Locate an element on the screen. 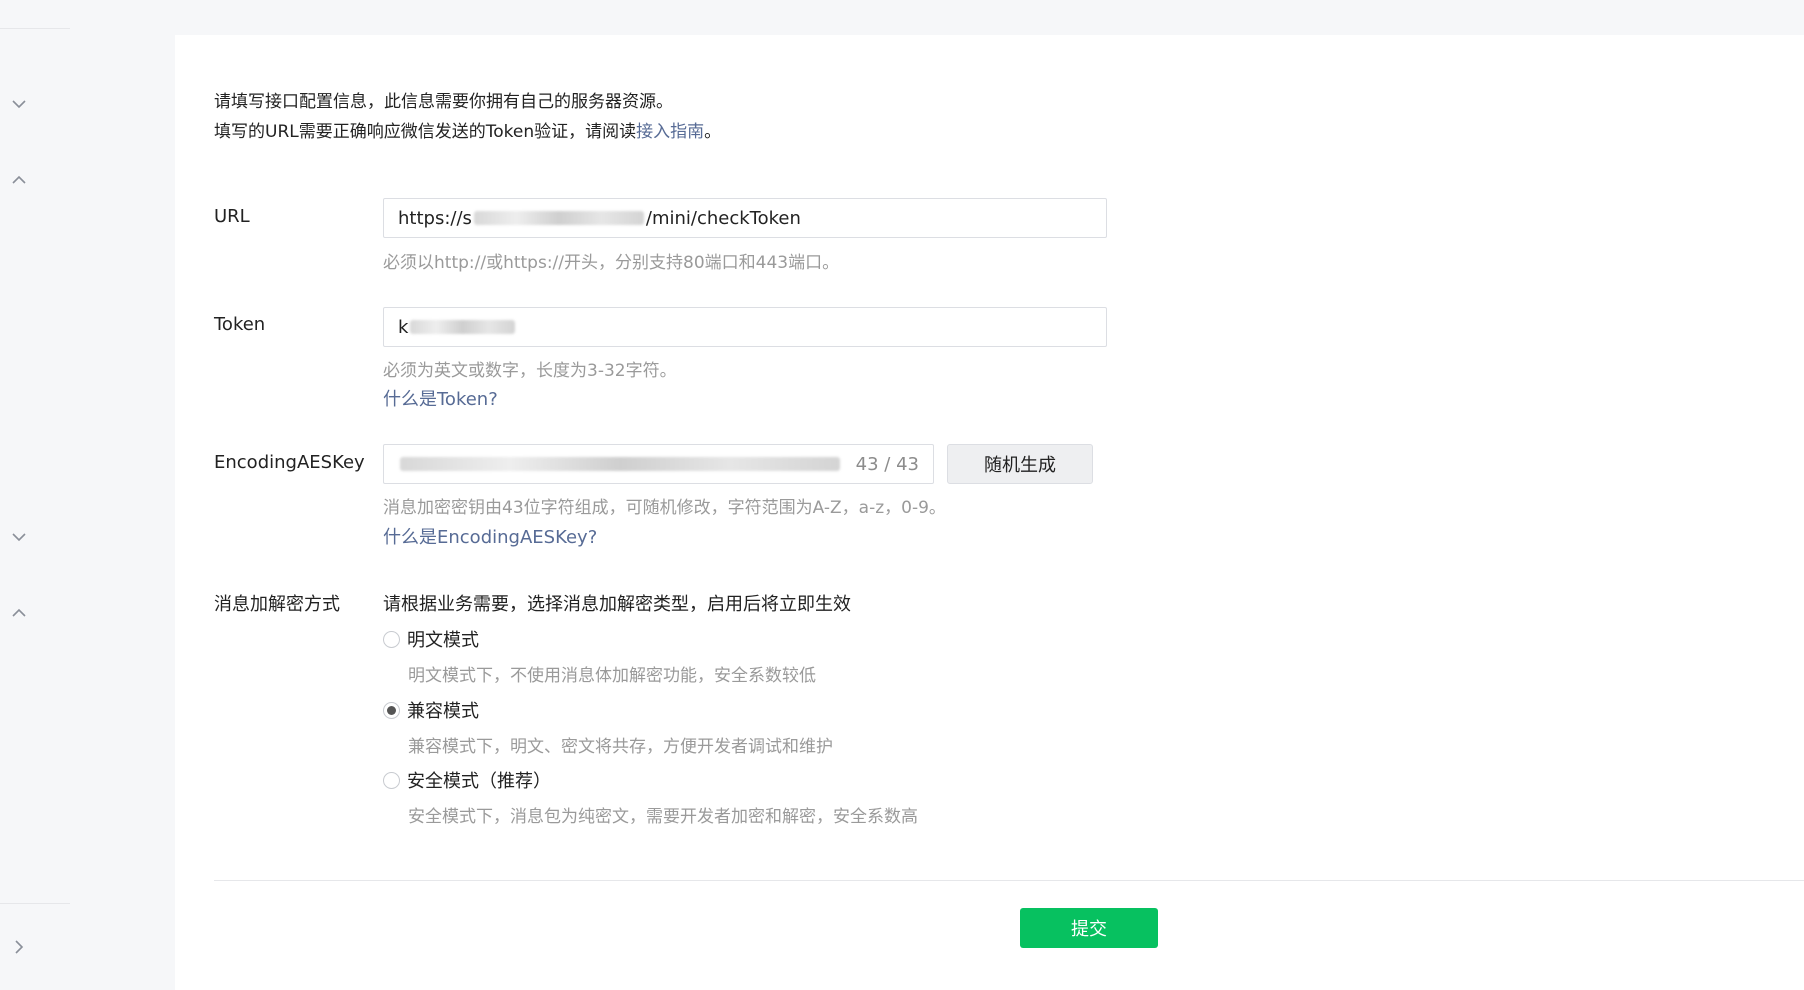  token-label: Token is located at coordinates (240, 324).